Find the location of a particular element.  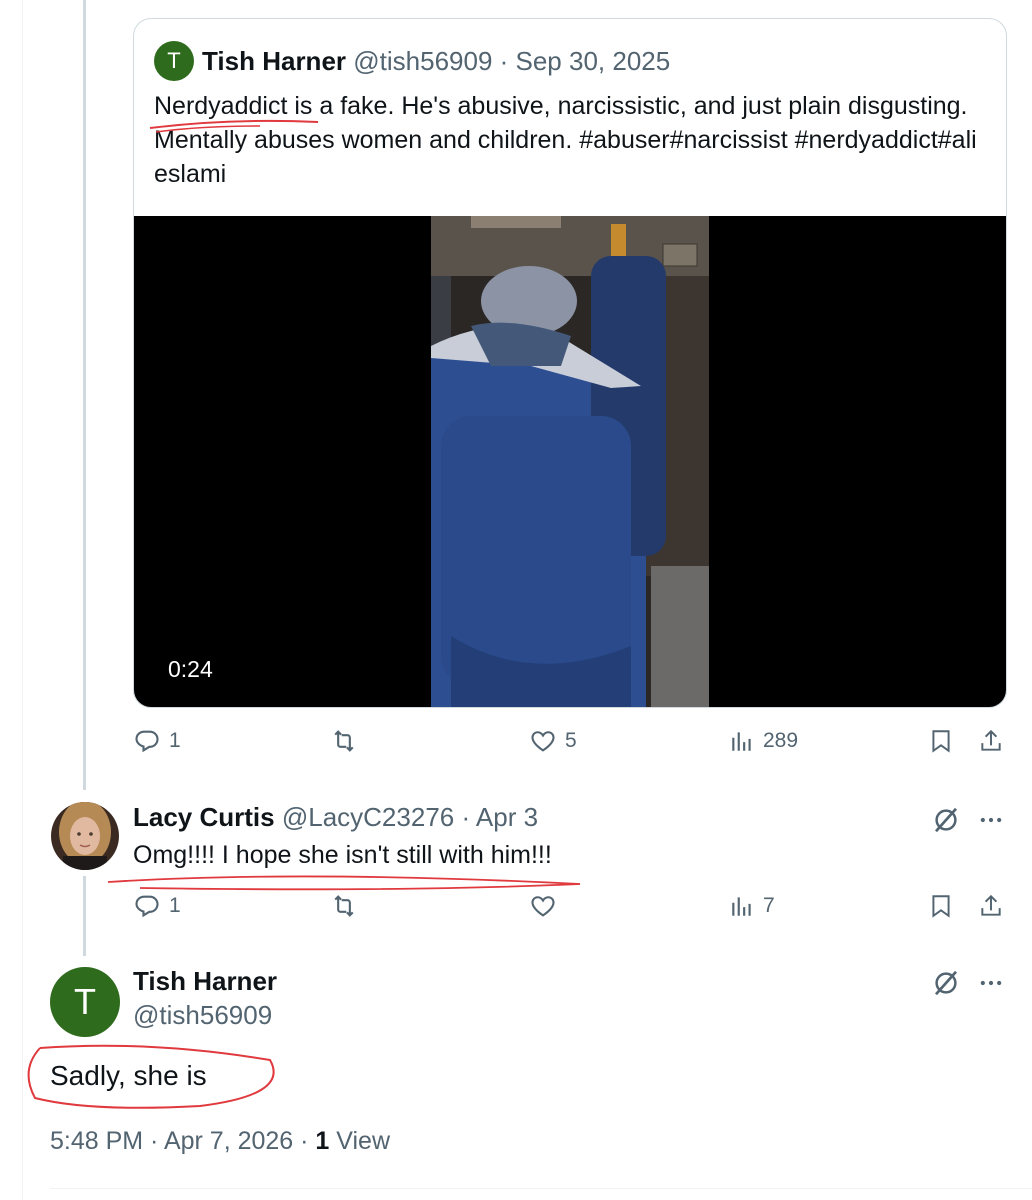

quoted-author-avatar: T is located at coordinates (174, 61).